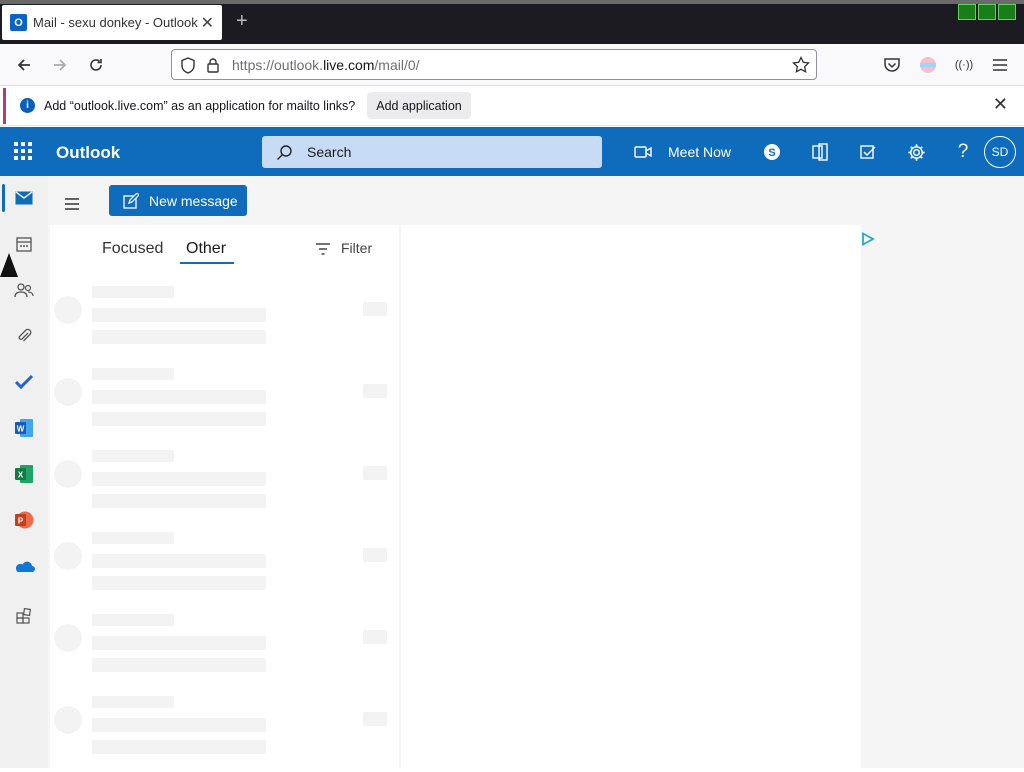 Image resolution: width=1024 pixels, height=772 pixels. I want to click on attachment-icon, so click(24, 336).